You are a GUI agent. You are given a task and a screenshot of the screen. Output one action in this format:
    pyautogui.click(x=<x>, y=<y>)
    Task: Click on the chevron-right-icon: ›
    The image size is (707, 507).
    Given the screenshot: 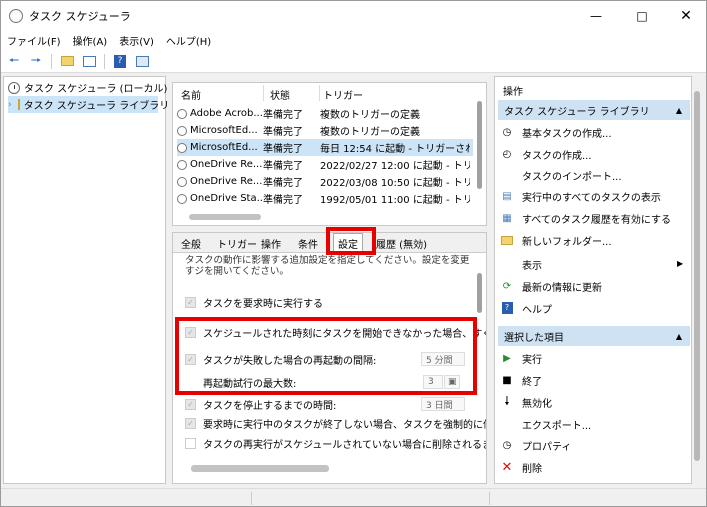 What is the action you would take?
    pyautogui.click(x=10, y=105)
    